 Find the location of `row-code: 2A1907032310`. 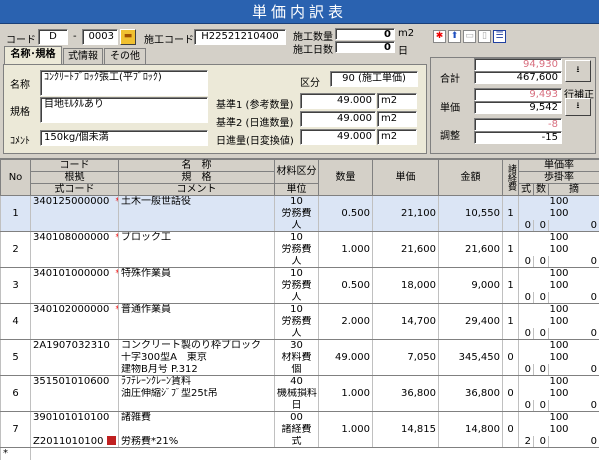

row-code: 2A1907032310 is located at coordinates (74, 345).